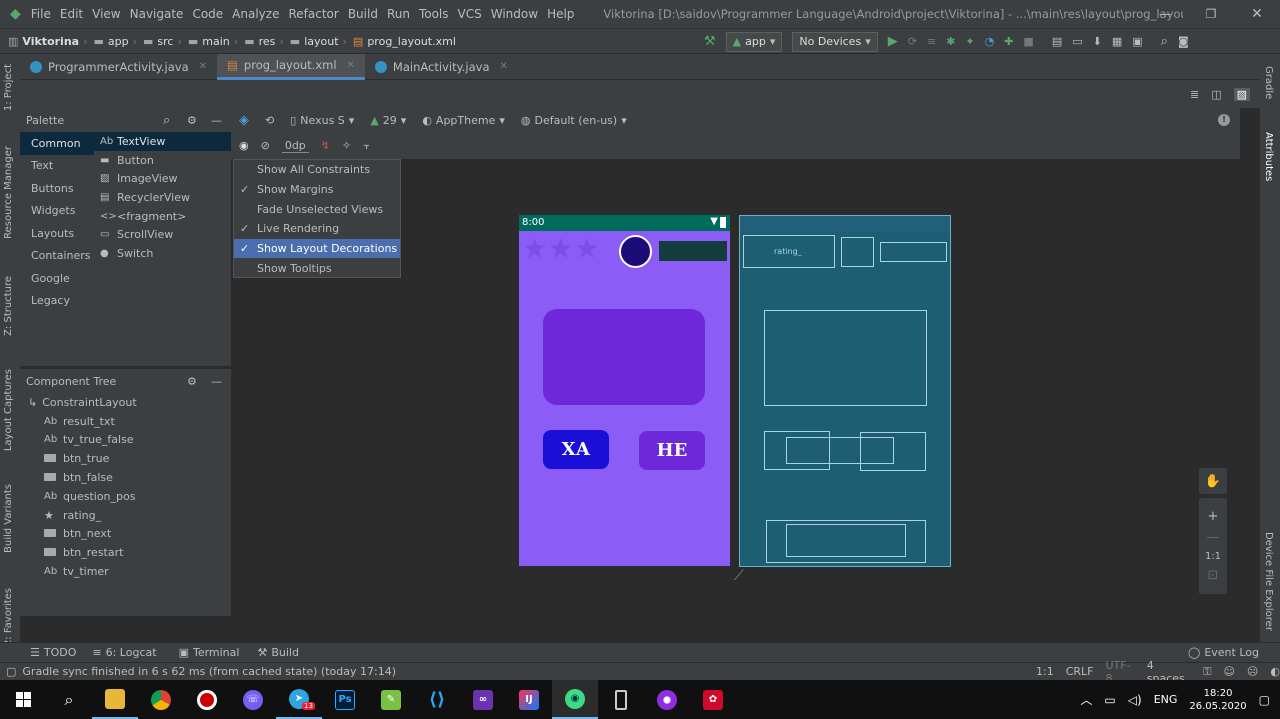  Describe the element at coordinates (575, 699) in the screenshot. I see `taskbar-android-studio: ◉` at that location.